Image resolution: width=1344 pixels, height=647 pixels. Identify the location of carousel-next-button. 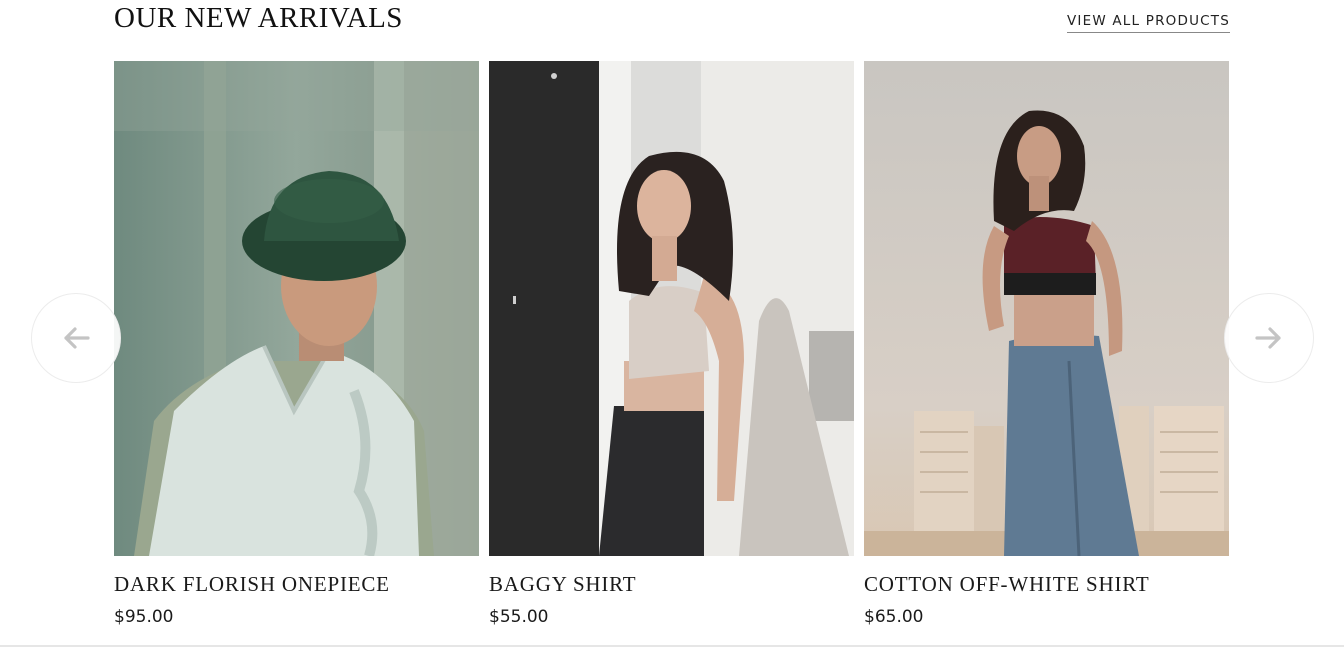
(1269, 338).